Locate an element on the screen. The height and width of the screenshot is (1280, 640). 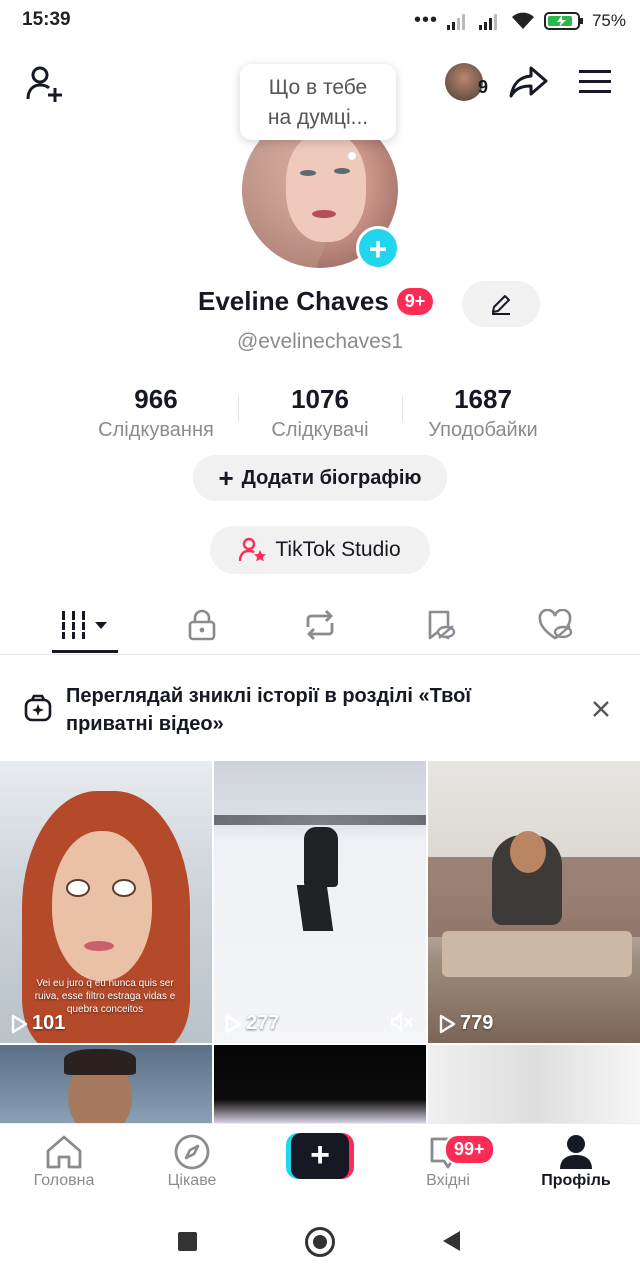
tab-liked is located at coordinates (556, 625).